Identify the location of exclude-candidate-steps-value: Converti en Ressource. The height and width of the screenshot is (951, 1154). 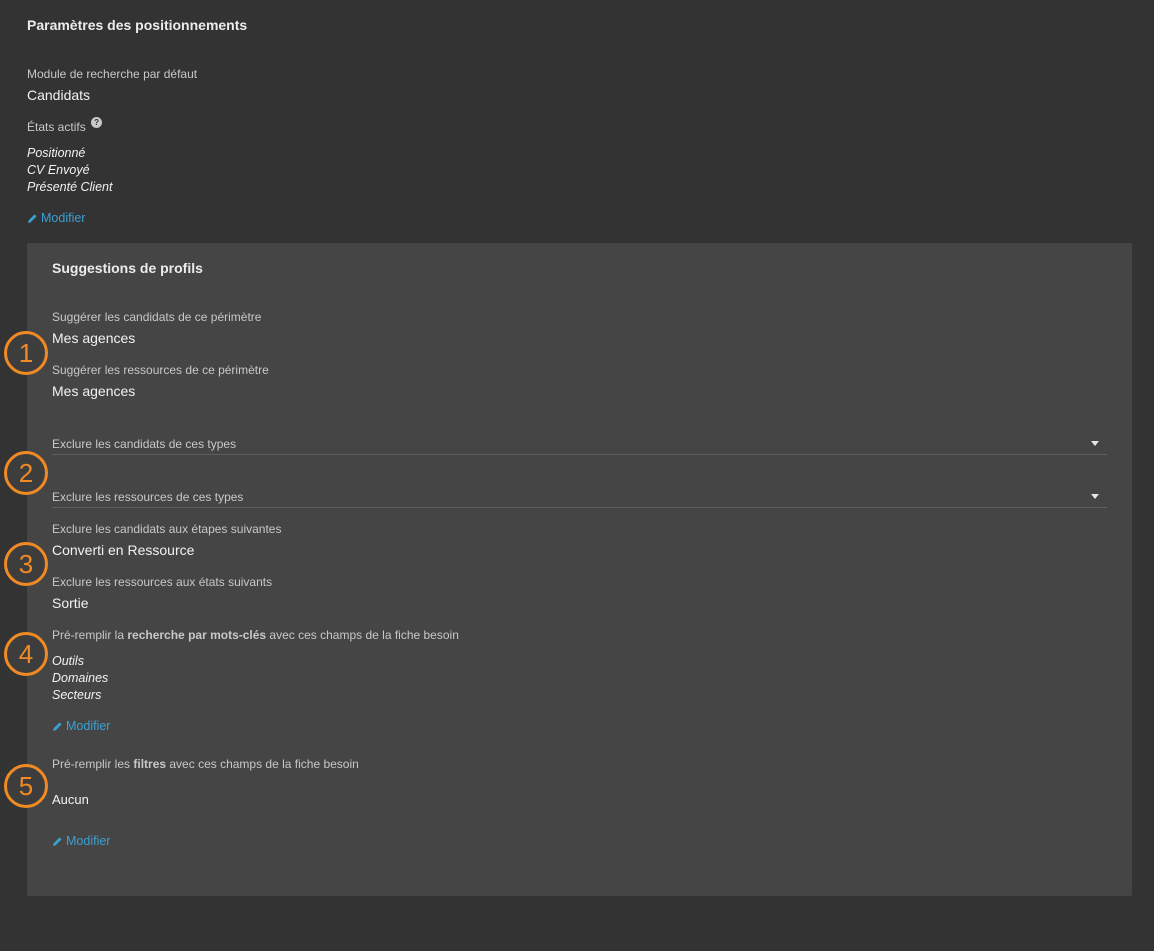
(123, 550).